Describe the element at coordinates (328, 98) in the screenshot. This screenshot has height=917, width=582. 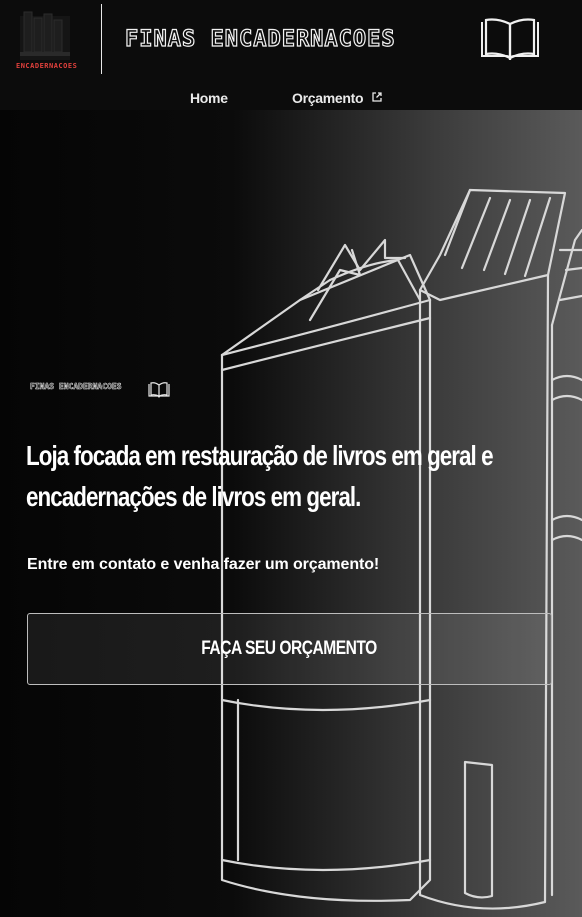
I see `nav-item-orcamento-label: Orçamento` at that location.